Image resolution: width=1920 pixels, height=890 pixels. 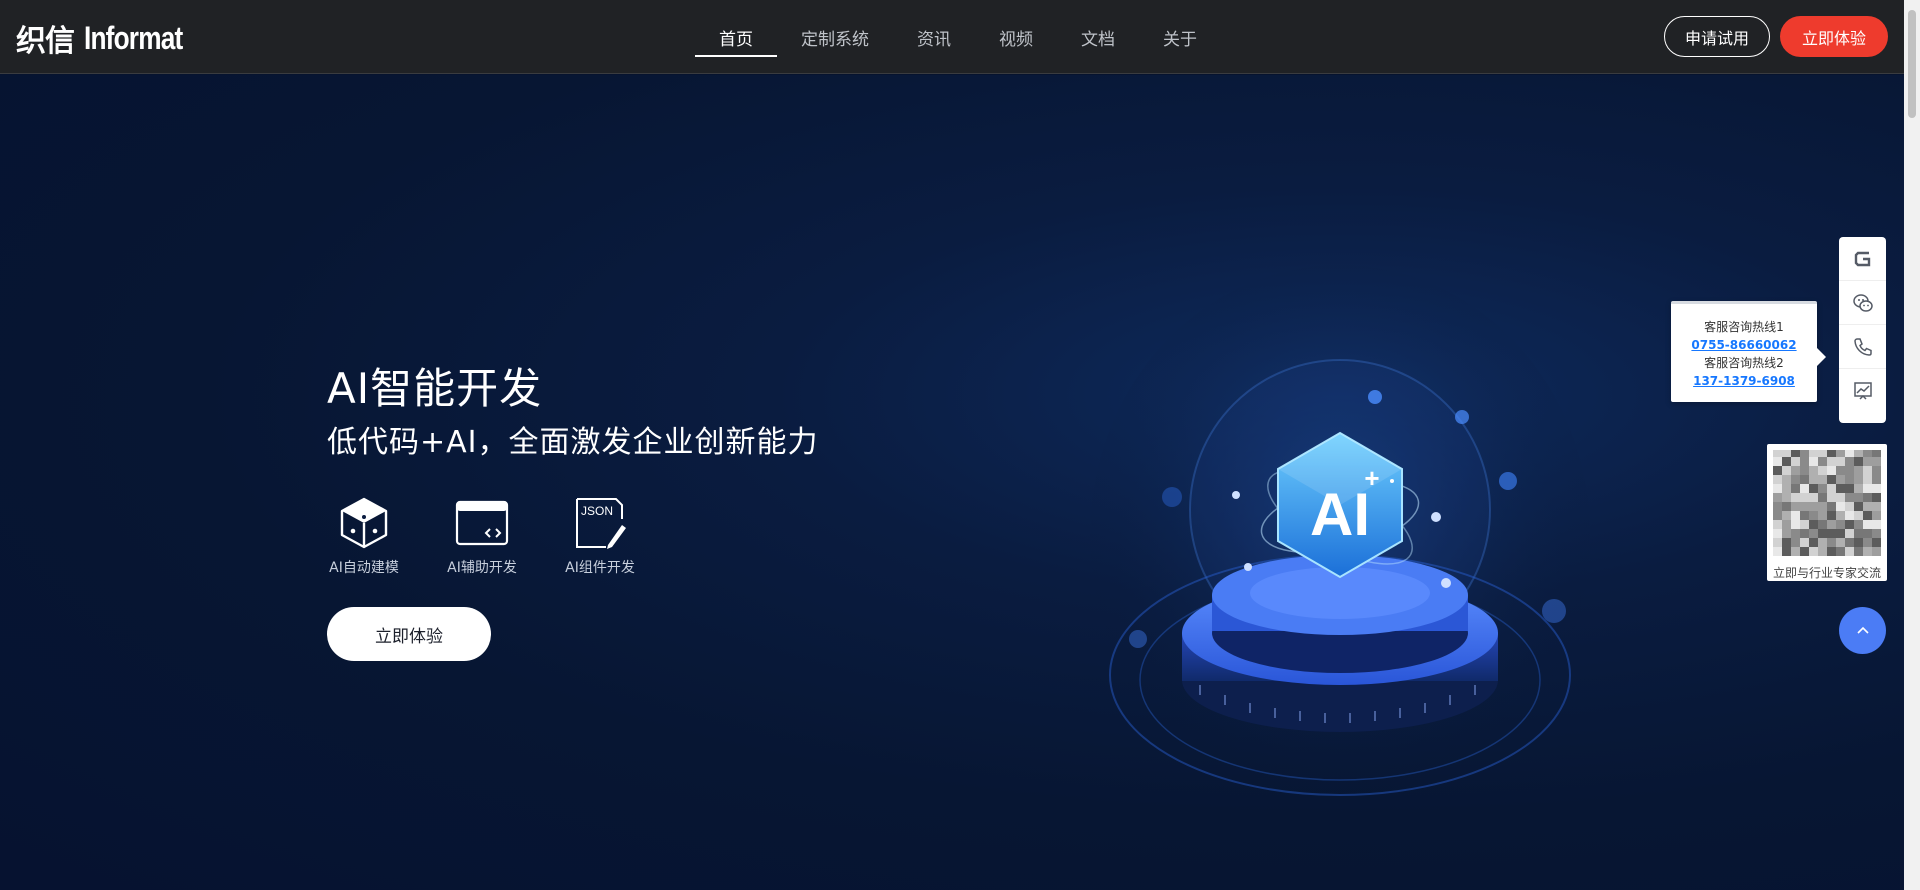 I want to click on nav-actions: 申请试用 立即体验, so click(x=1775, y=36).